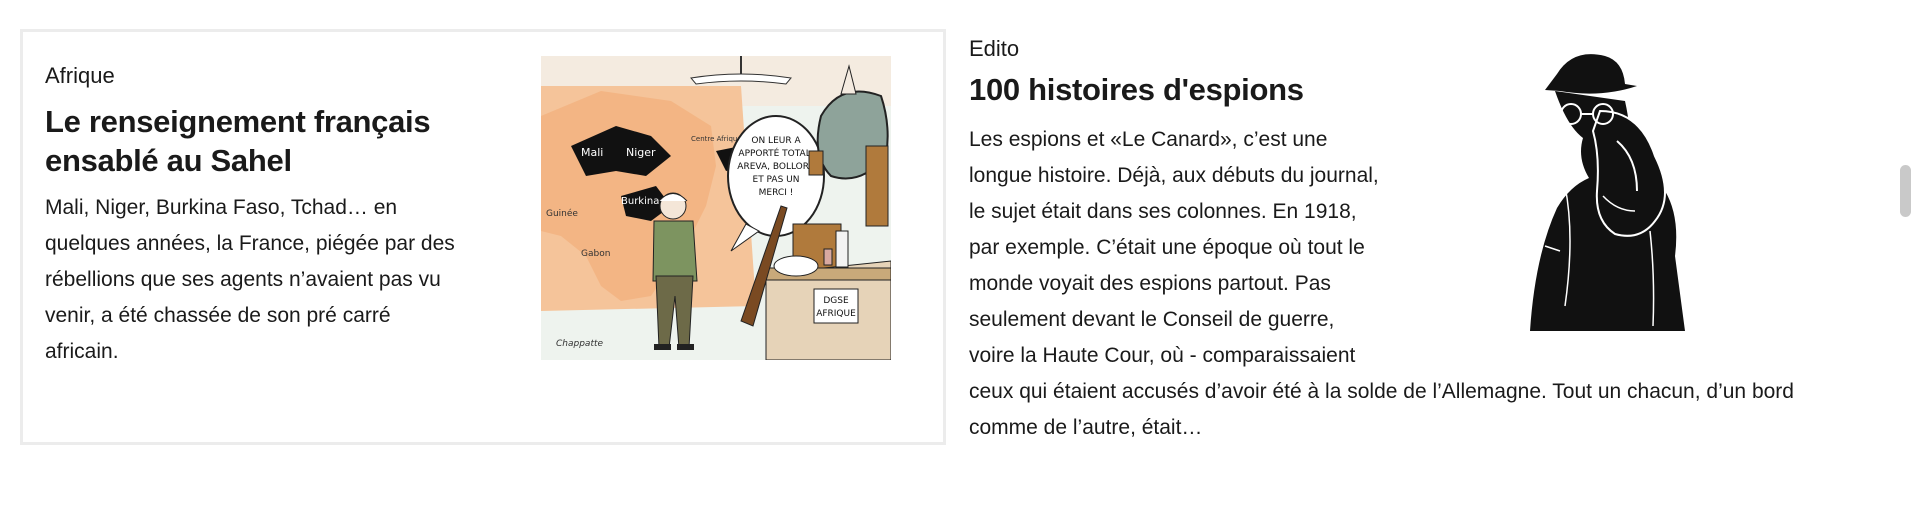 The image size is (1917, 517). What do you see at coordinates (776, 166) in the screenshot?
I see `svg-text: AREVA, BOLLORÉ` at bounding box center [776, 166].